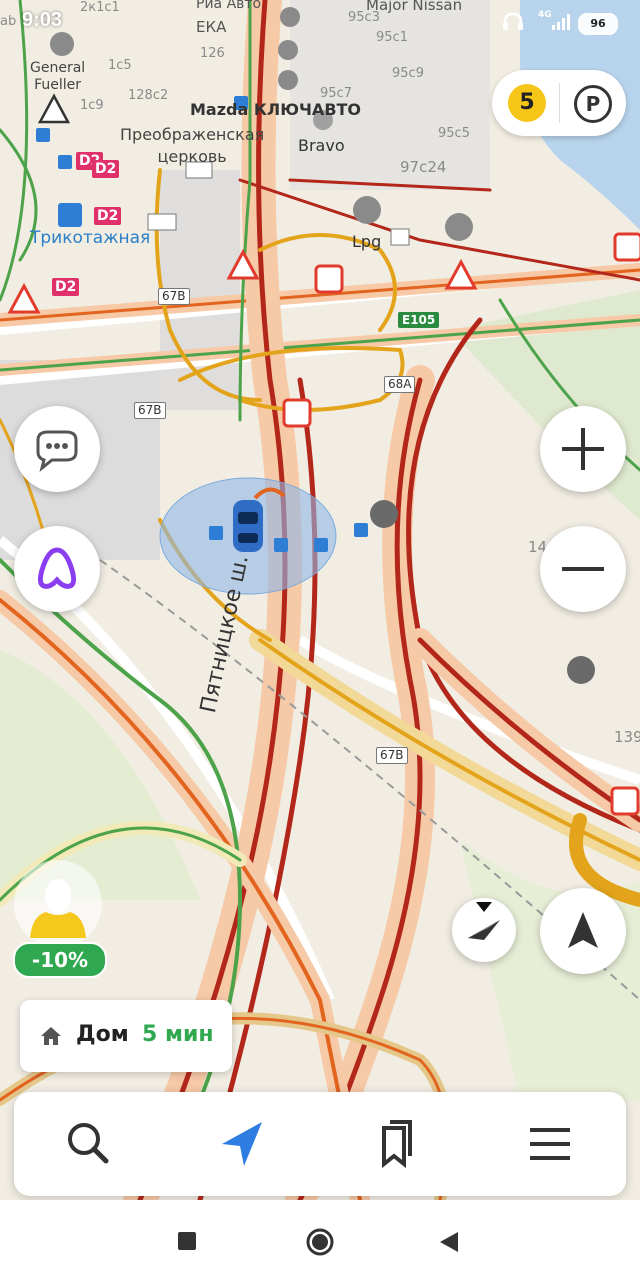  Describe the element at coordinates (513, 21) in the screenshot. I see `headphones-icon` at that location.